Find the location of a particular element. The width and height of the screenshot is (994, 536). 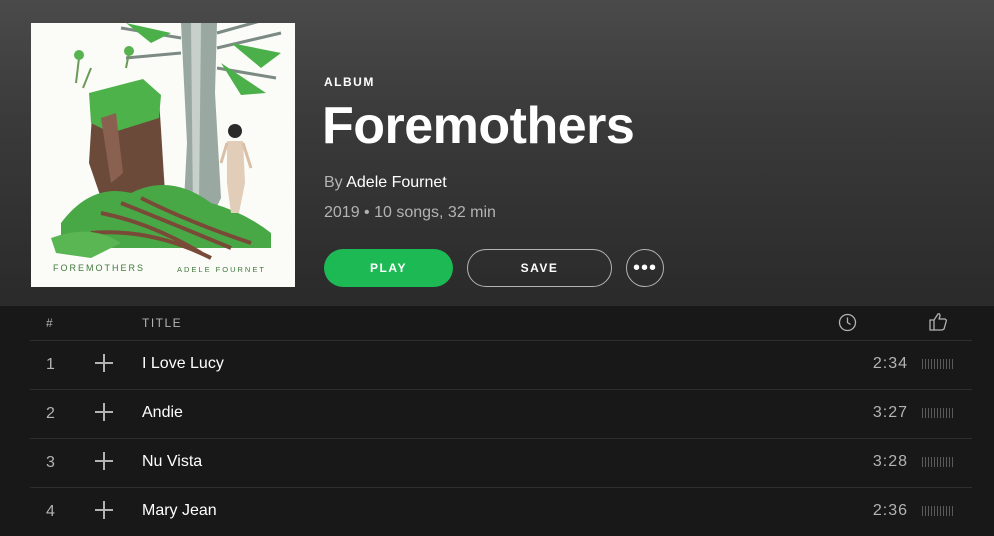

play-button: PLAY is located at coordinates (388, 268).